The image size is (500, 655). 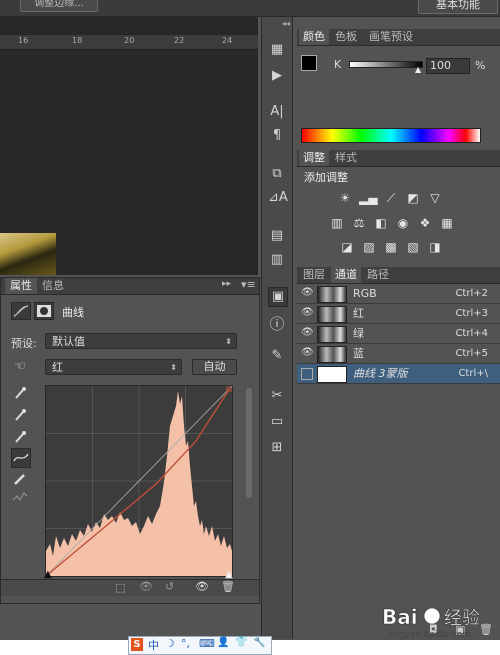 What do you see at coordinates (369, 247) in the screenshot?
I see `posterize-icon: ▨` at bounding box center [369, 247].